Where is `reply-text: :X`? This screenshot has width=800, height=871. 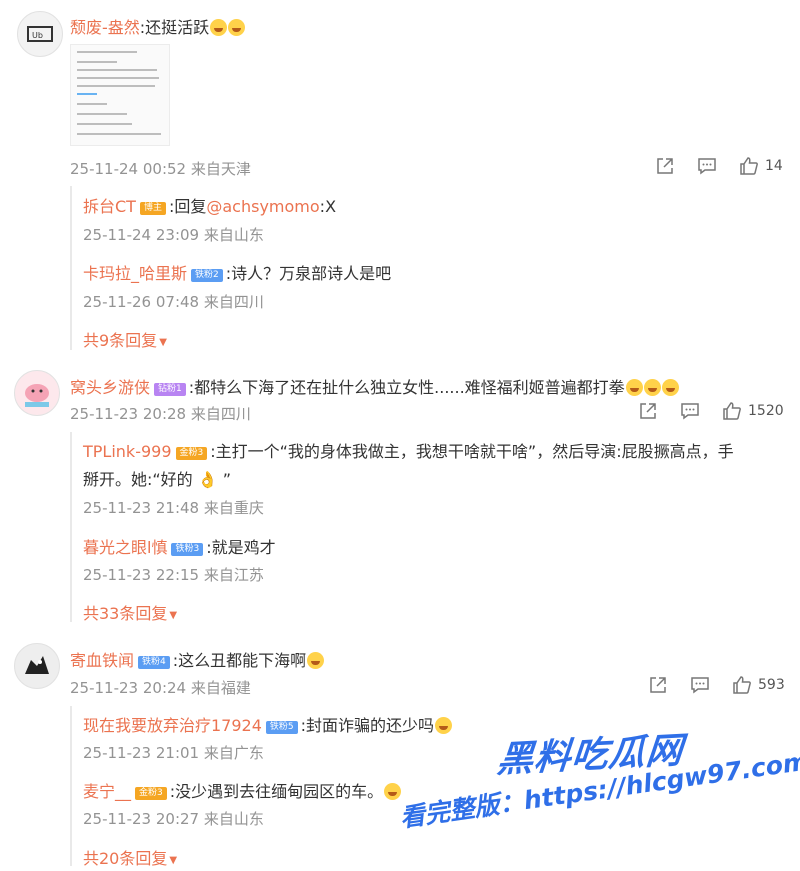 reply-text: :X is located at coordinates (328, 206).